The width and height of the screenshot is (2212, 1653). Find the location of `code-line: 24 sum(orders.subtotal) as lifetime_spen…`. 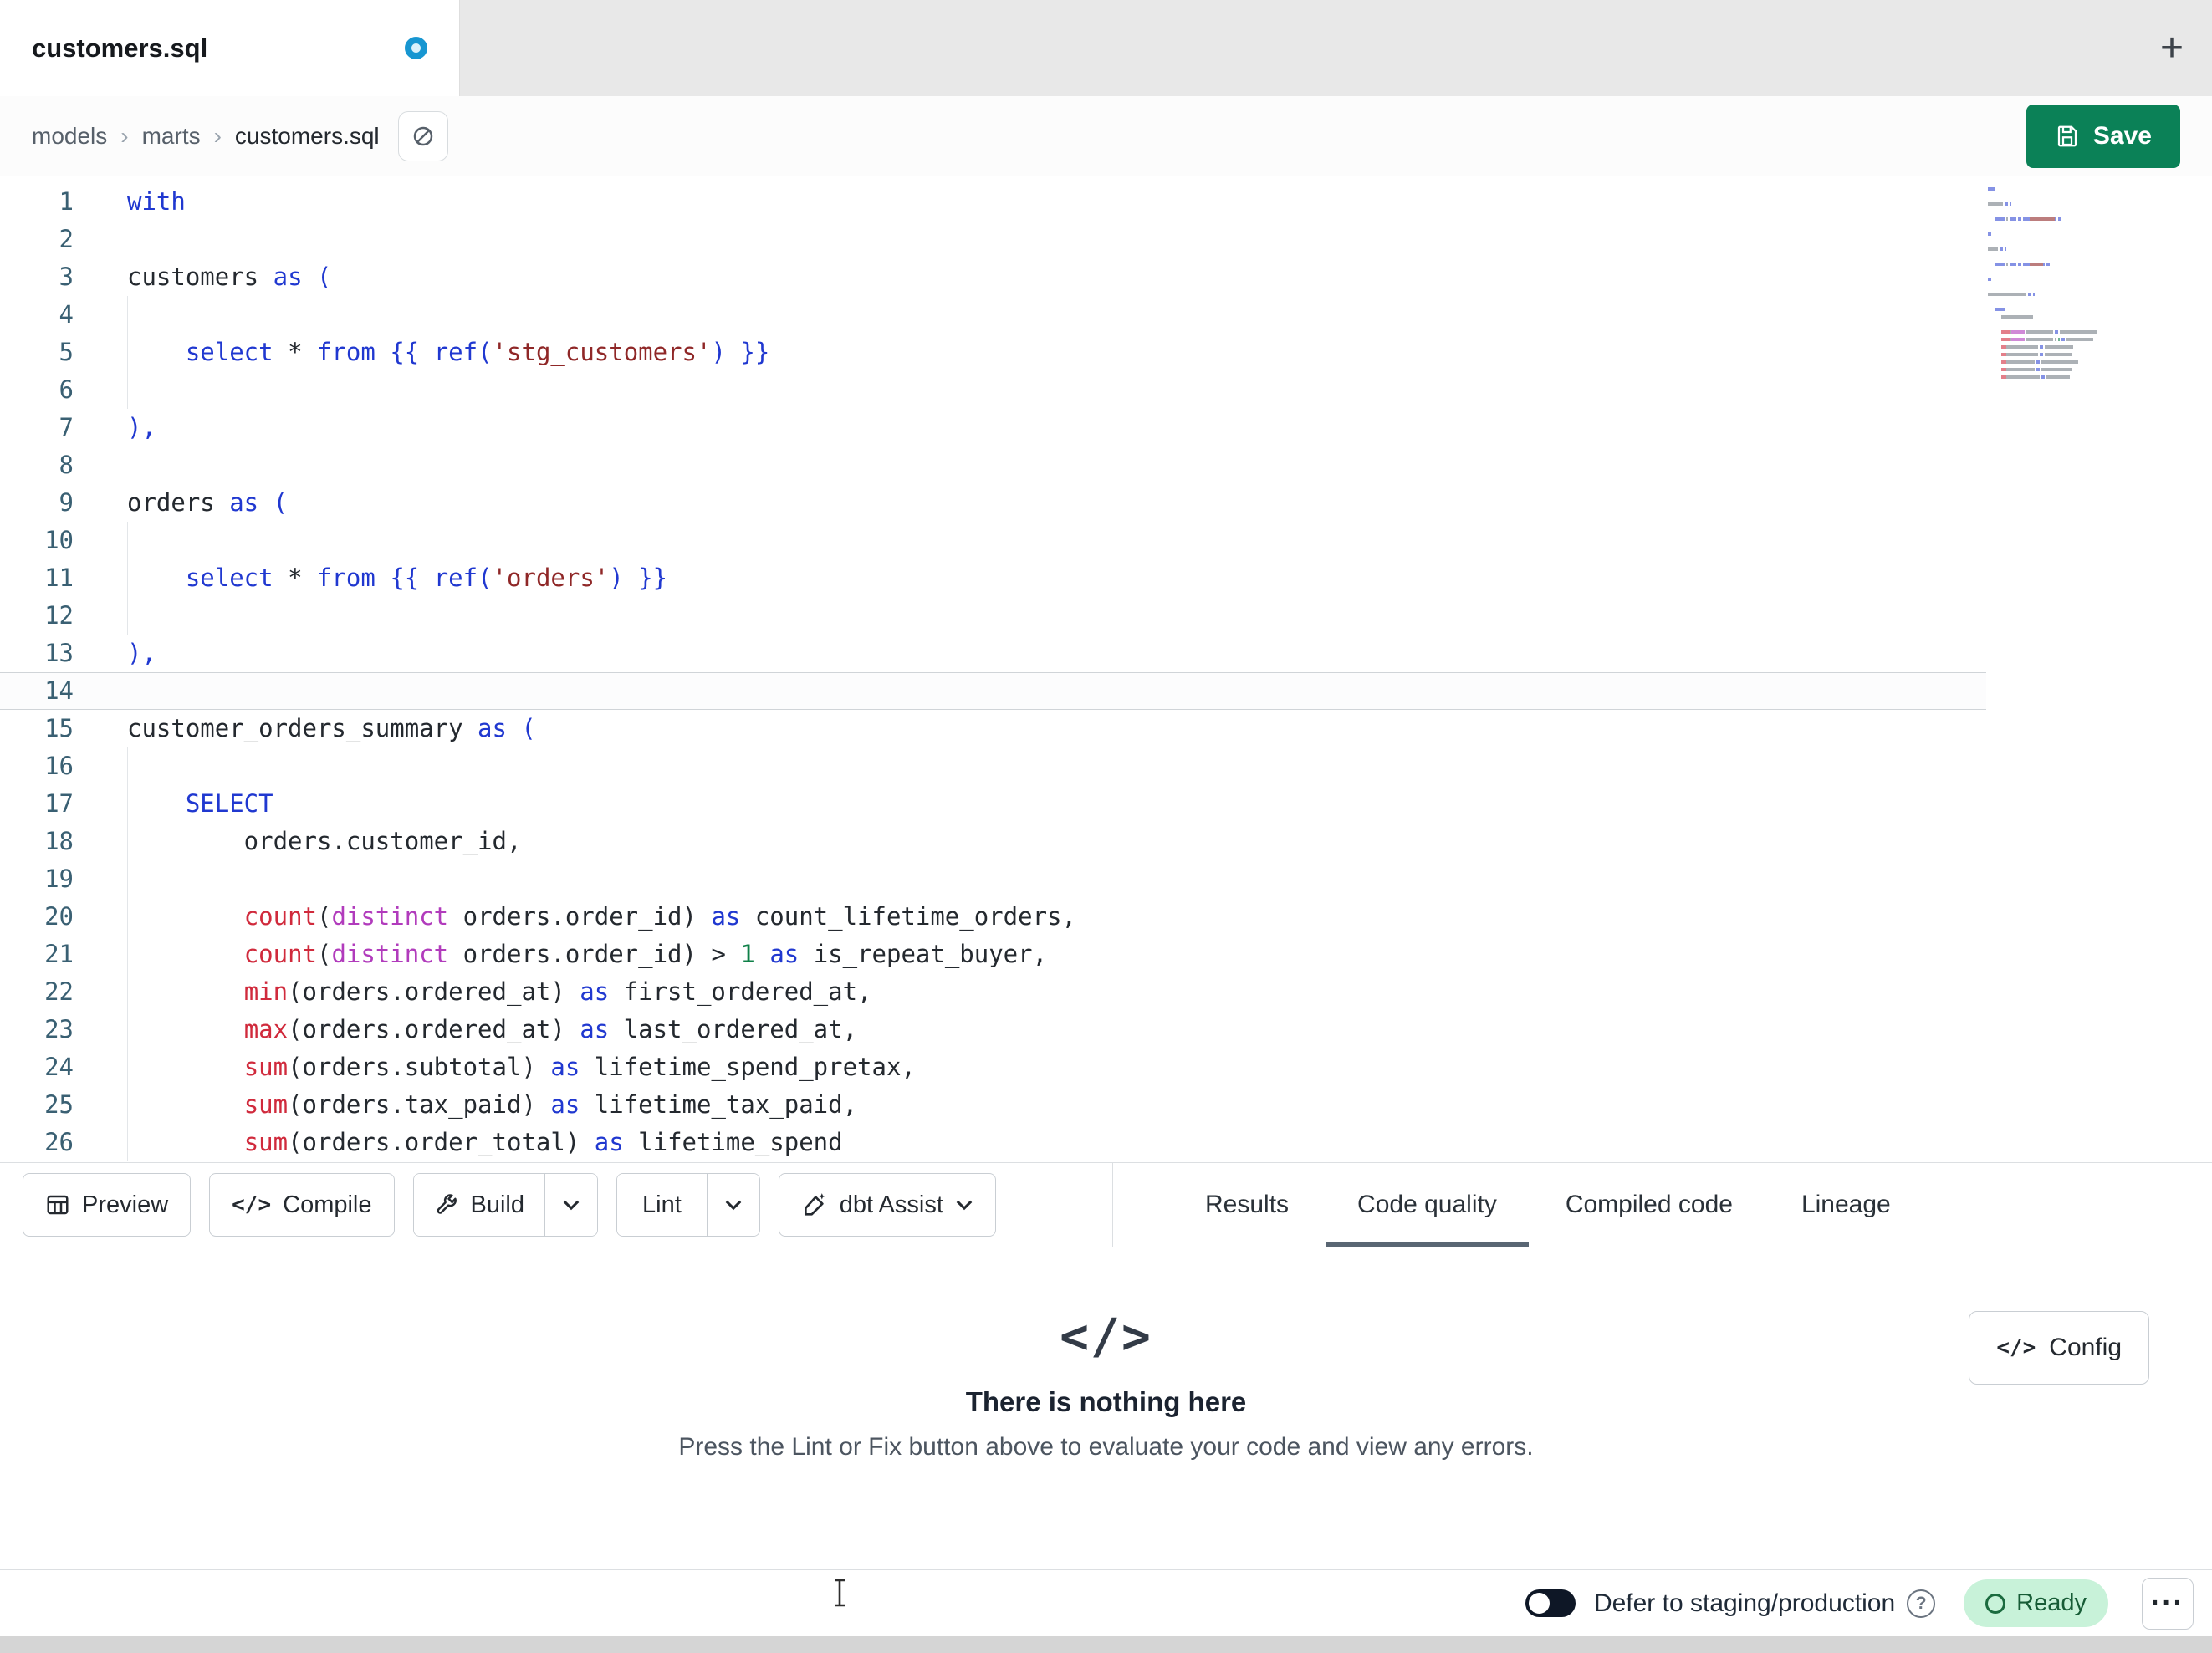

code-line: 24 sum(orders.subtotal) as lifetime_spen… is located at coordinates (993, 1067).